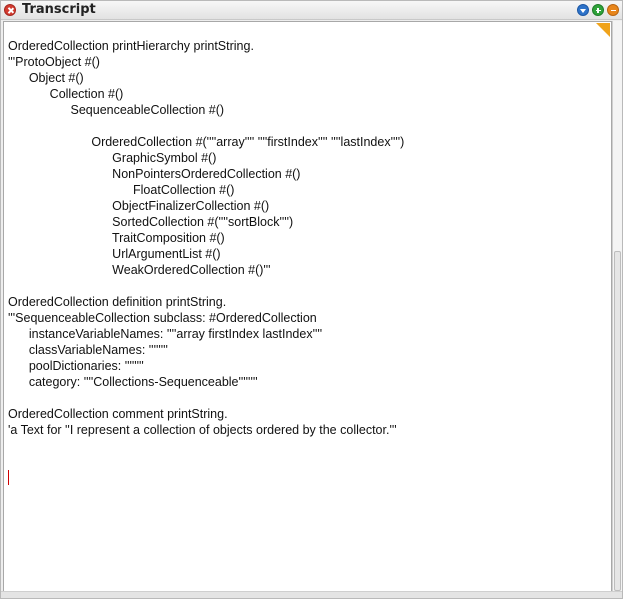 This screenshot has width=623, height=599. I want to click on transcript-line: TraitComposition #(), so click(116, 238).